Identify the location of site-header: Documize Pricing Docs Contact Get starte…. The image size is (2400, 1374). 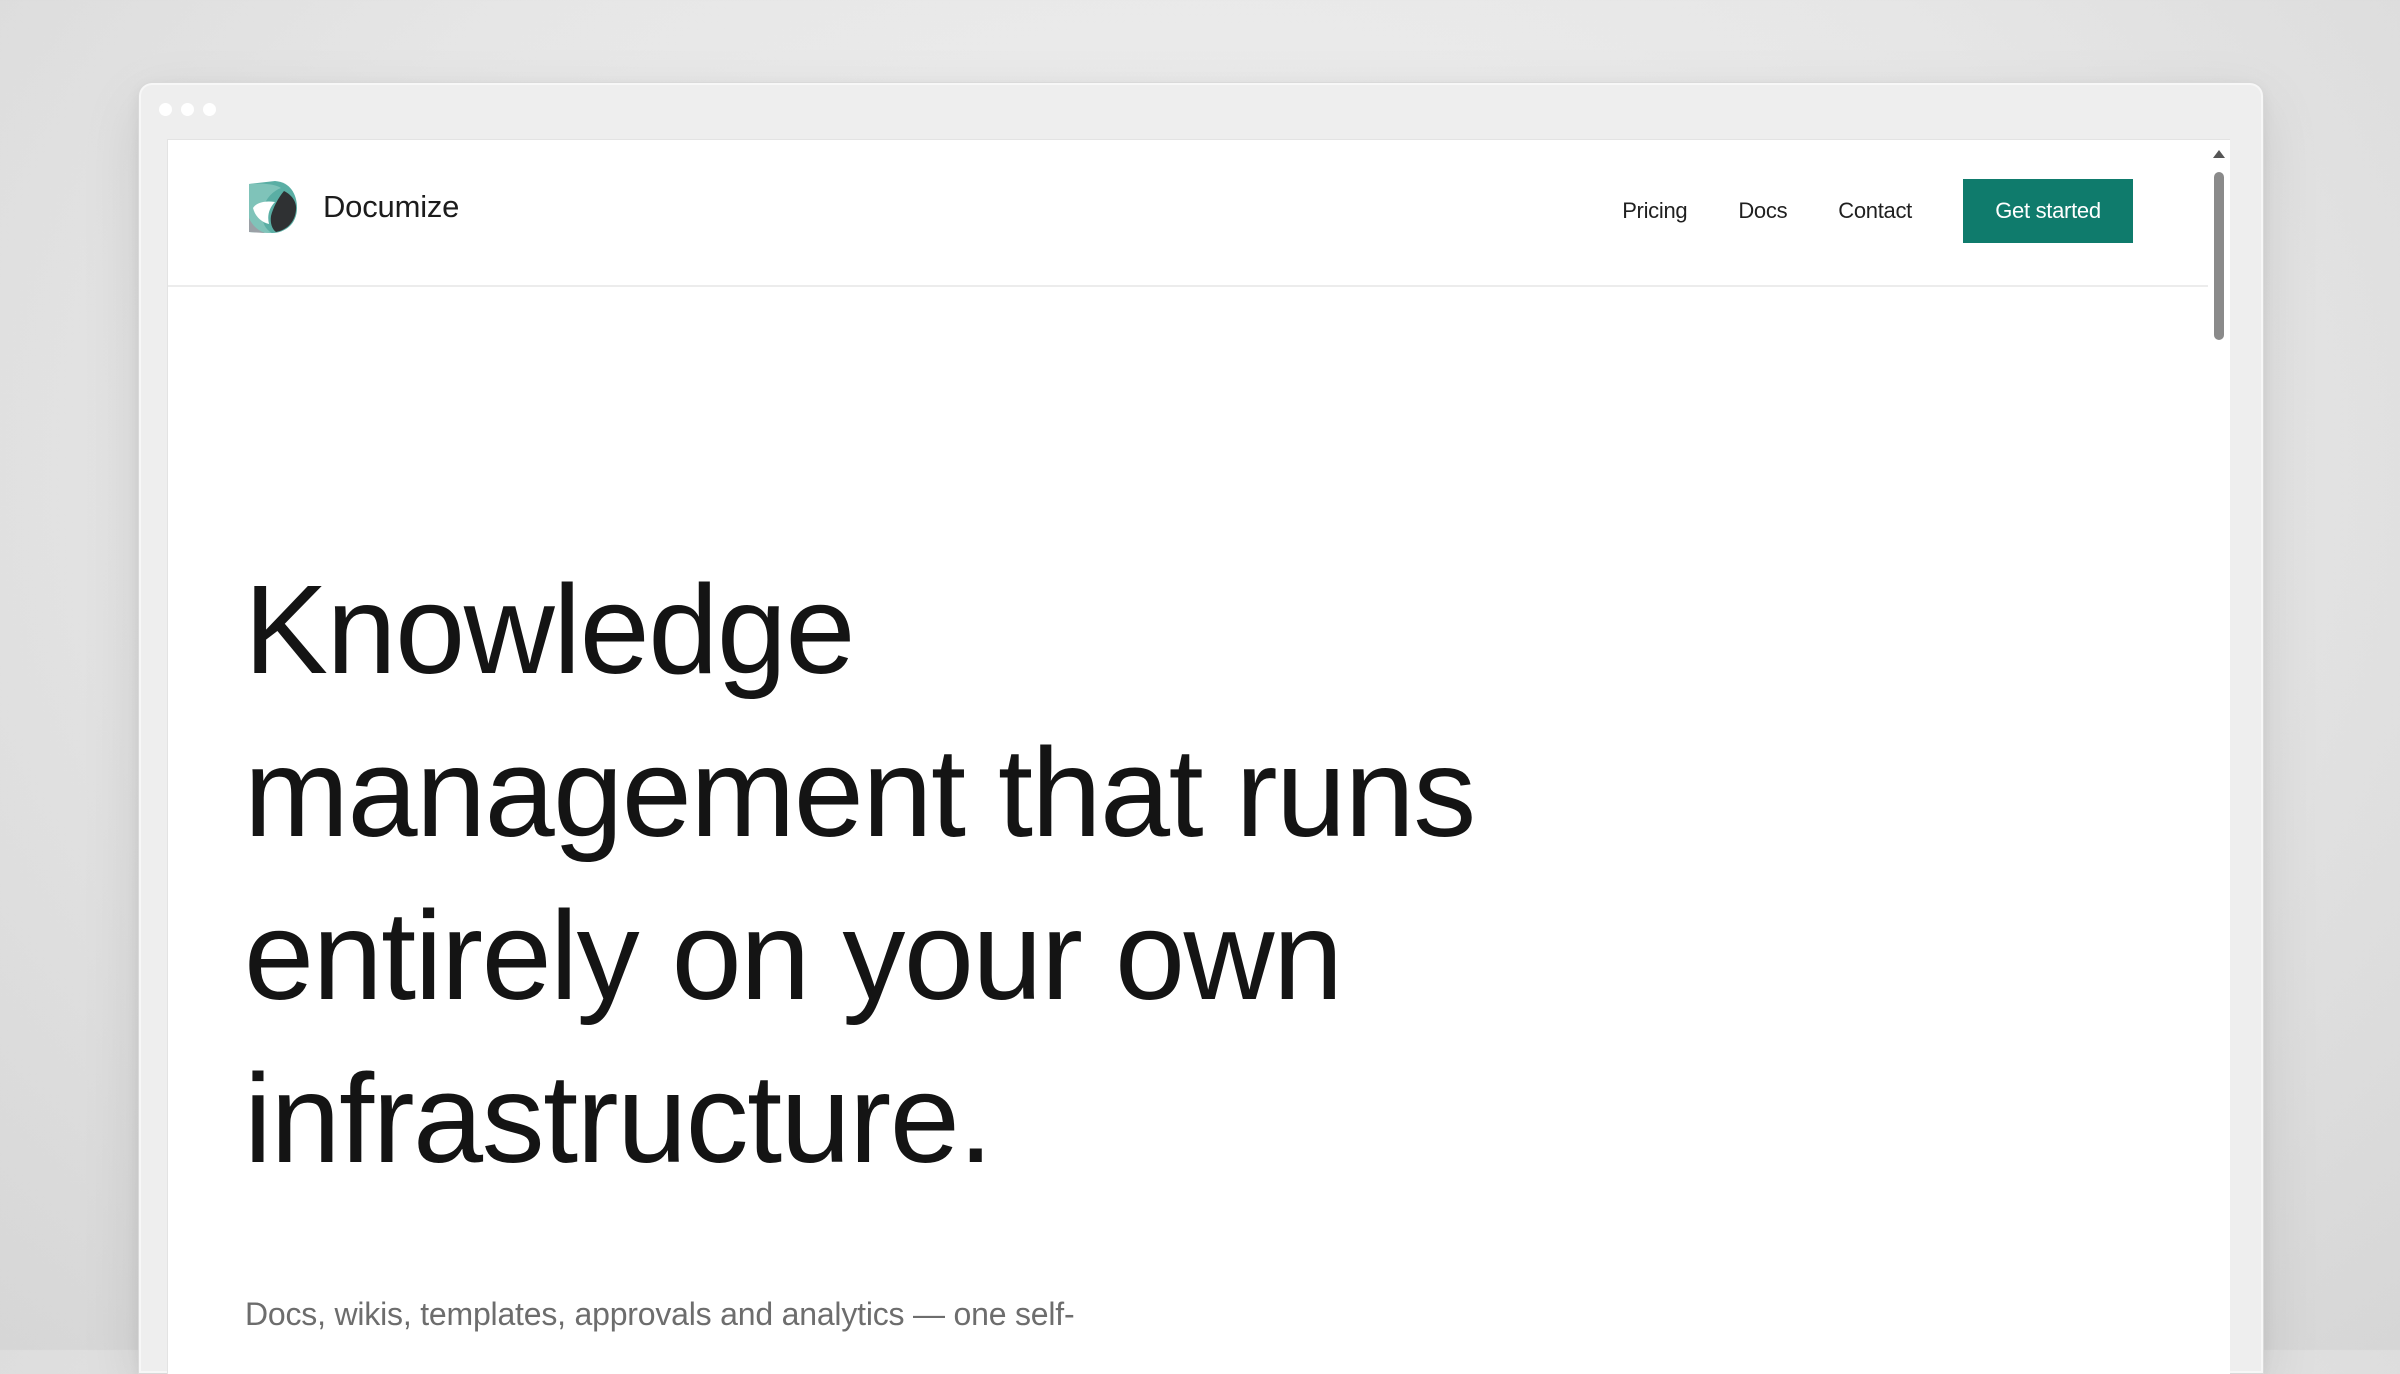
(1188, 213).